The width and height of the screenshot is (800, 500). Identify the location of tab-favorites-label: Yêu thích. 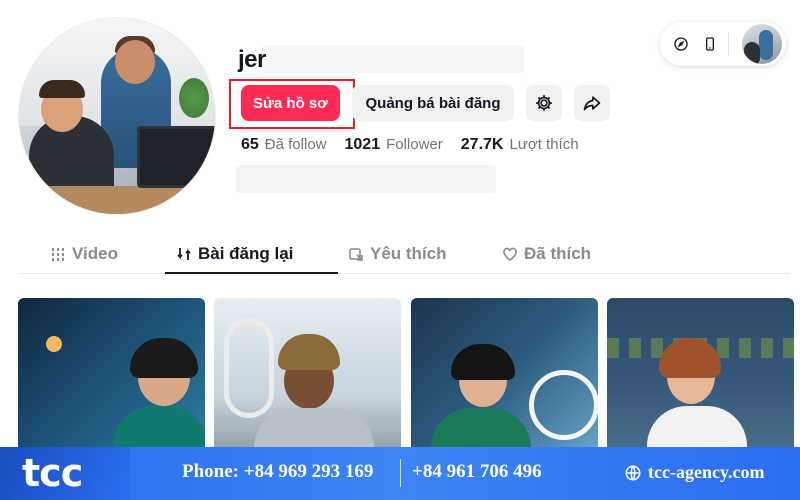
(408, 253).